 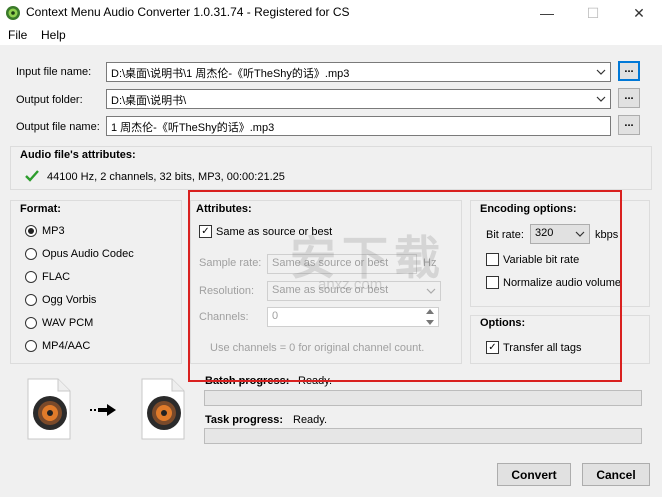 What do you see at coordinates (230, 74) in the screenshot?
I see `input-file-value: D:\桌面\说明书\1 周杰伦-《听TheShy的话》.mp3` at bounding box center [230, 74].